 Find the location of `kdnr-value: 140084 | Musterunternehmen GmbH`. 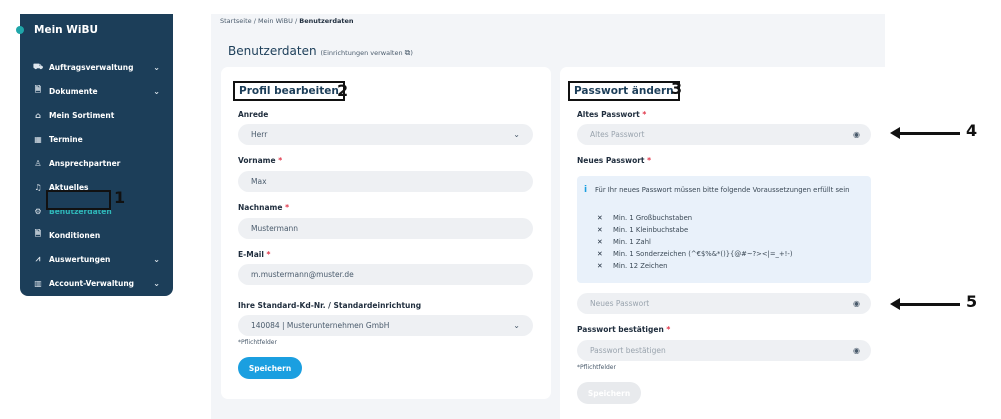

kdnr-value: 140084 | Musterunternehmen GmbH is located at coordinates (320, 325).